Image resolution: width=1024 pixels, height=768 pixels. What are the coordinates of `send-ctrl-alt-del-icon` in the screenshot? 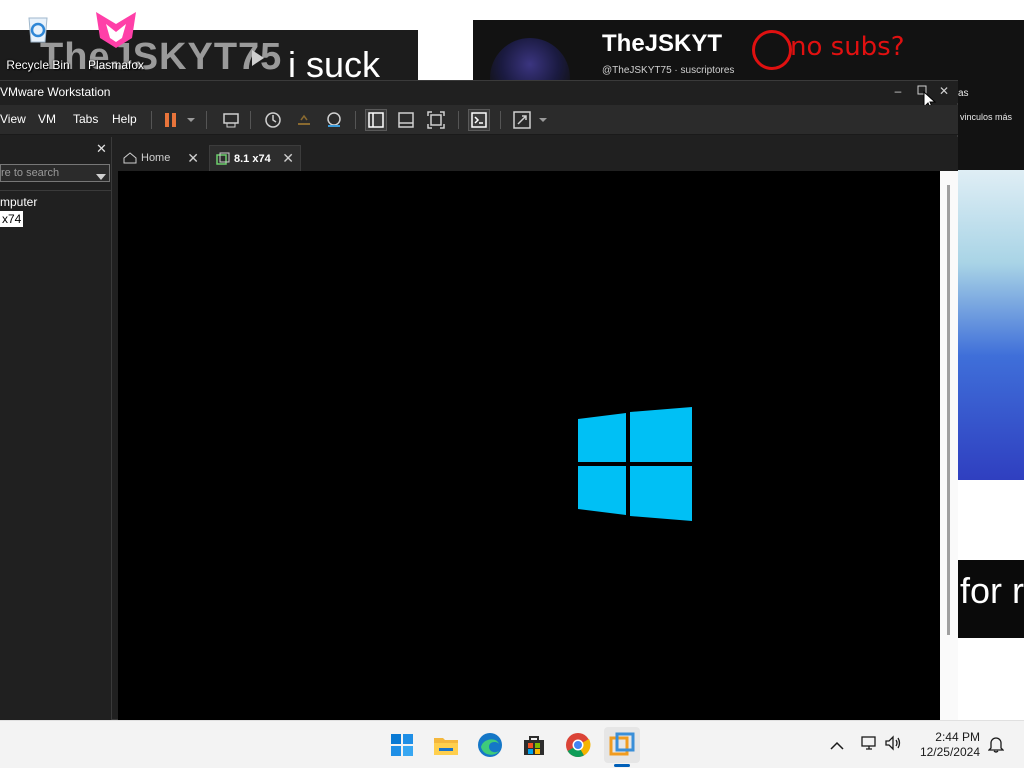 It's located at (231, 120).